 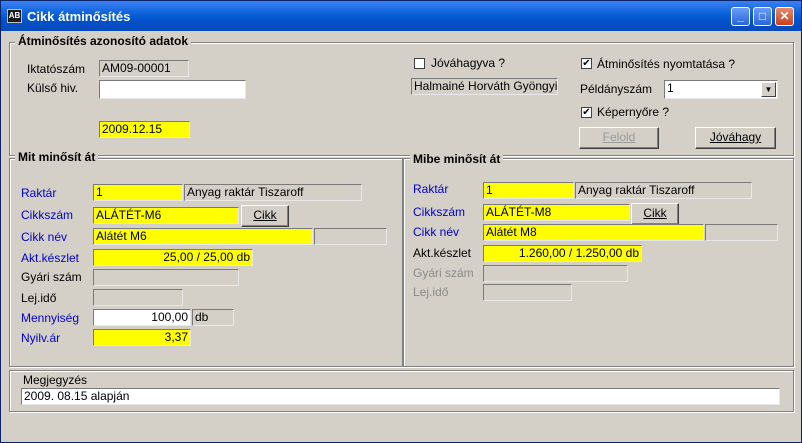 I want to click on kepernyore-label: Képernyőre ?, so click(x=633, y=112).